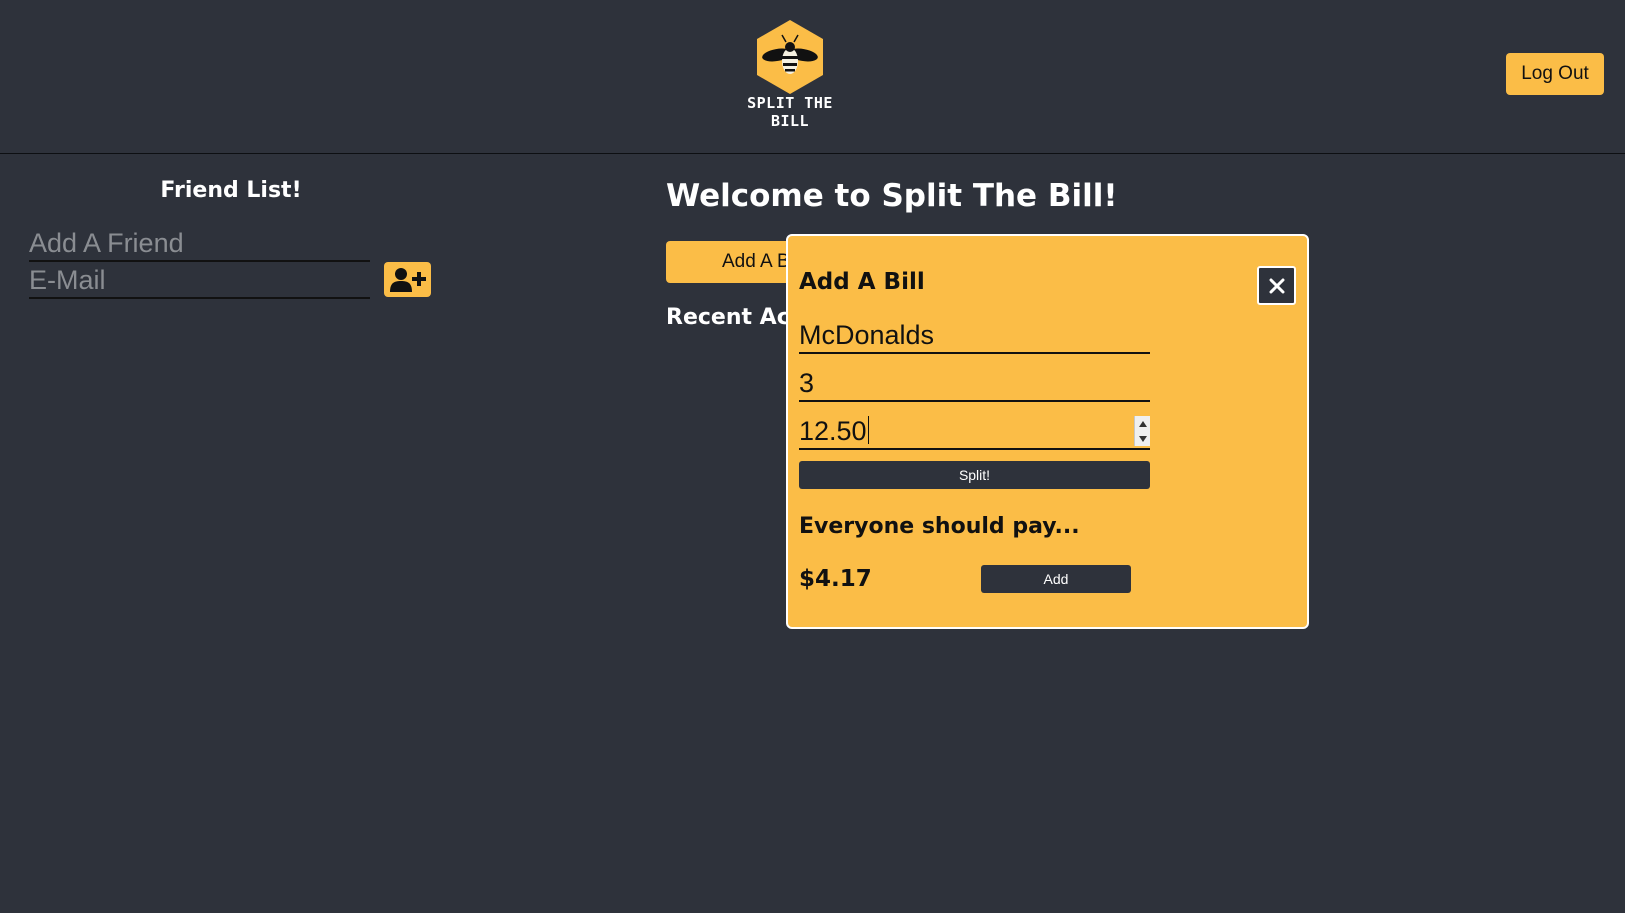  I want to click on add-friend-input, so click(199, 244).